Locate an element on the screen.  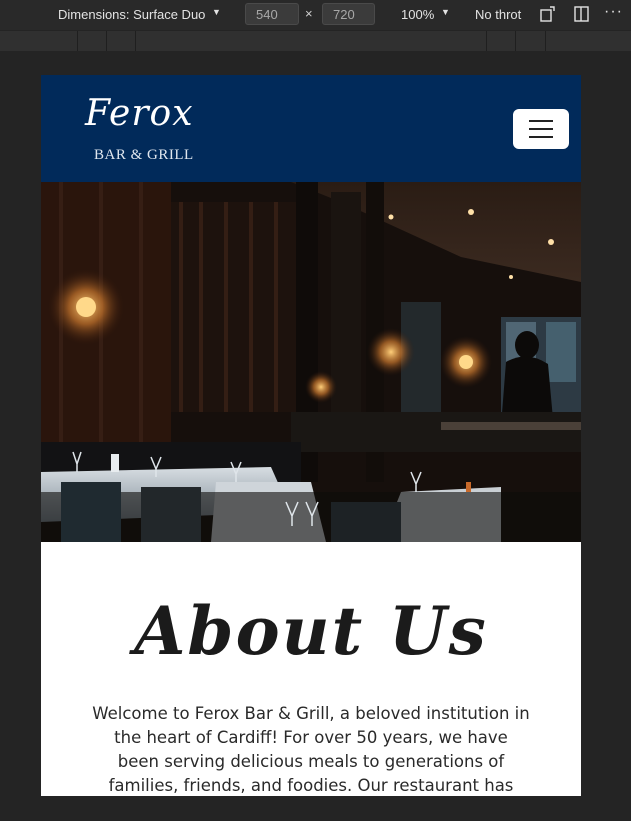
height-input: 720 is located at coordinates (348, 14).